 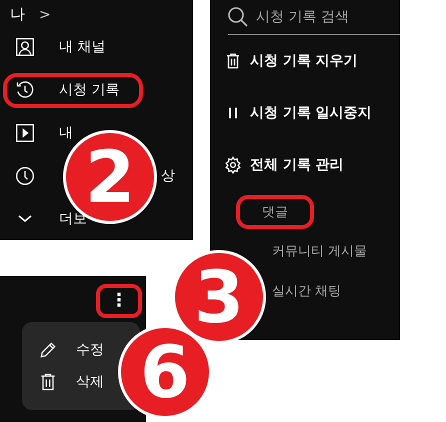 I want to click on person-icon, so click(x=25, y=47).